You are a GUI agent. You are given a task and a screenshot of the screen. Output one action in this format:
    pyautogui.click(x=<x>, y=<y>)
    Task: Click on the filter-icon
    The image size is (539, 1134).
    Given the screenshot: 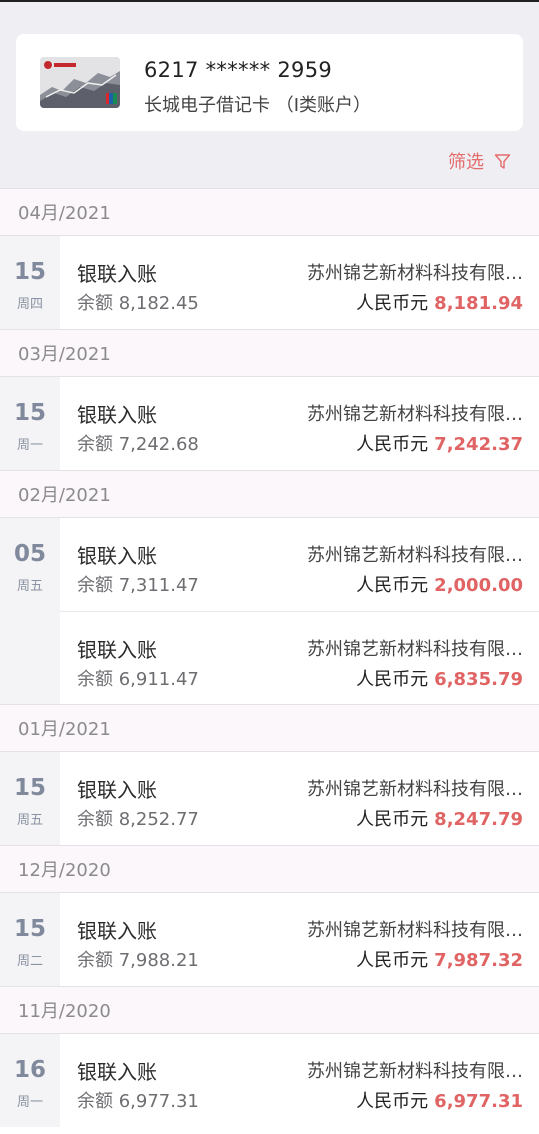 What is the action you would take?
    pyautogui.click(x=502, y=161)
    